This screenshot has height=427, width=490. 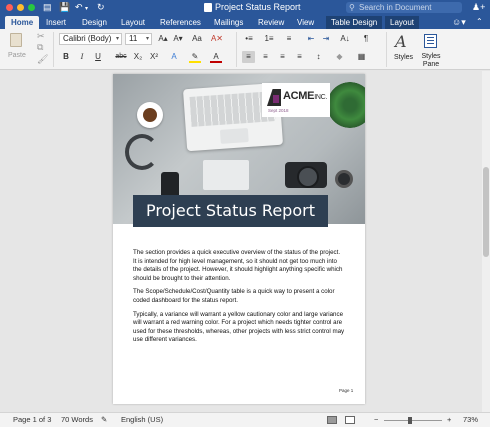 What do you see at coordinates (42, 59) in the screenshot?
I see `format-painter-icon: 🖌` at bounding box center [42, 59].